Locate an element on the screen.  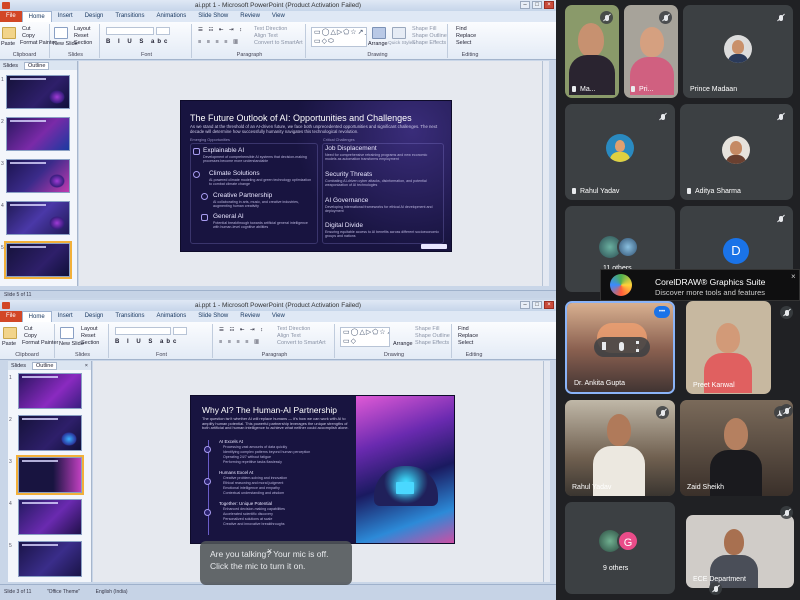
participant-tile: Zaid Sheikh is located at coordinates (736, 448).